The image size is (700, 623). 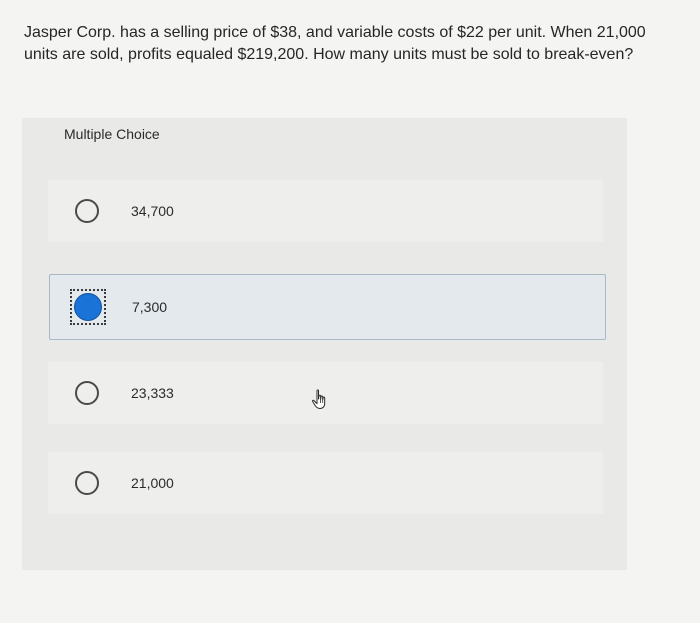 What do you see at coordinates (318, 399) in the screenshot?
I see `hand-pointer-icon` at bounding box center [318, 399].